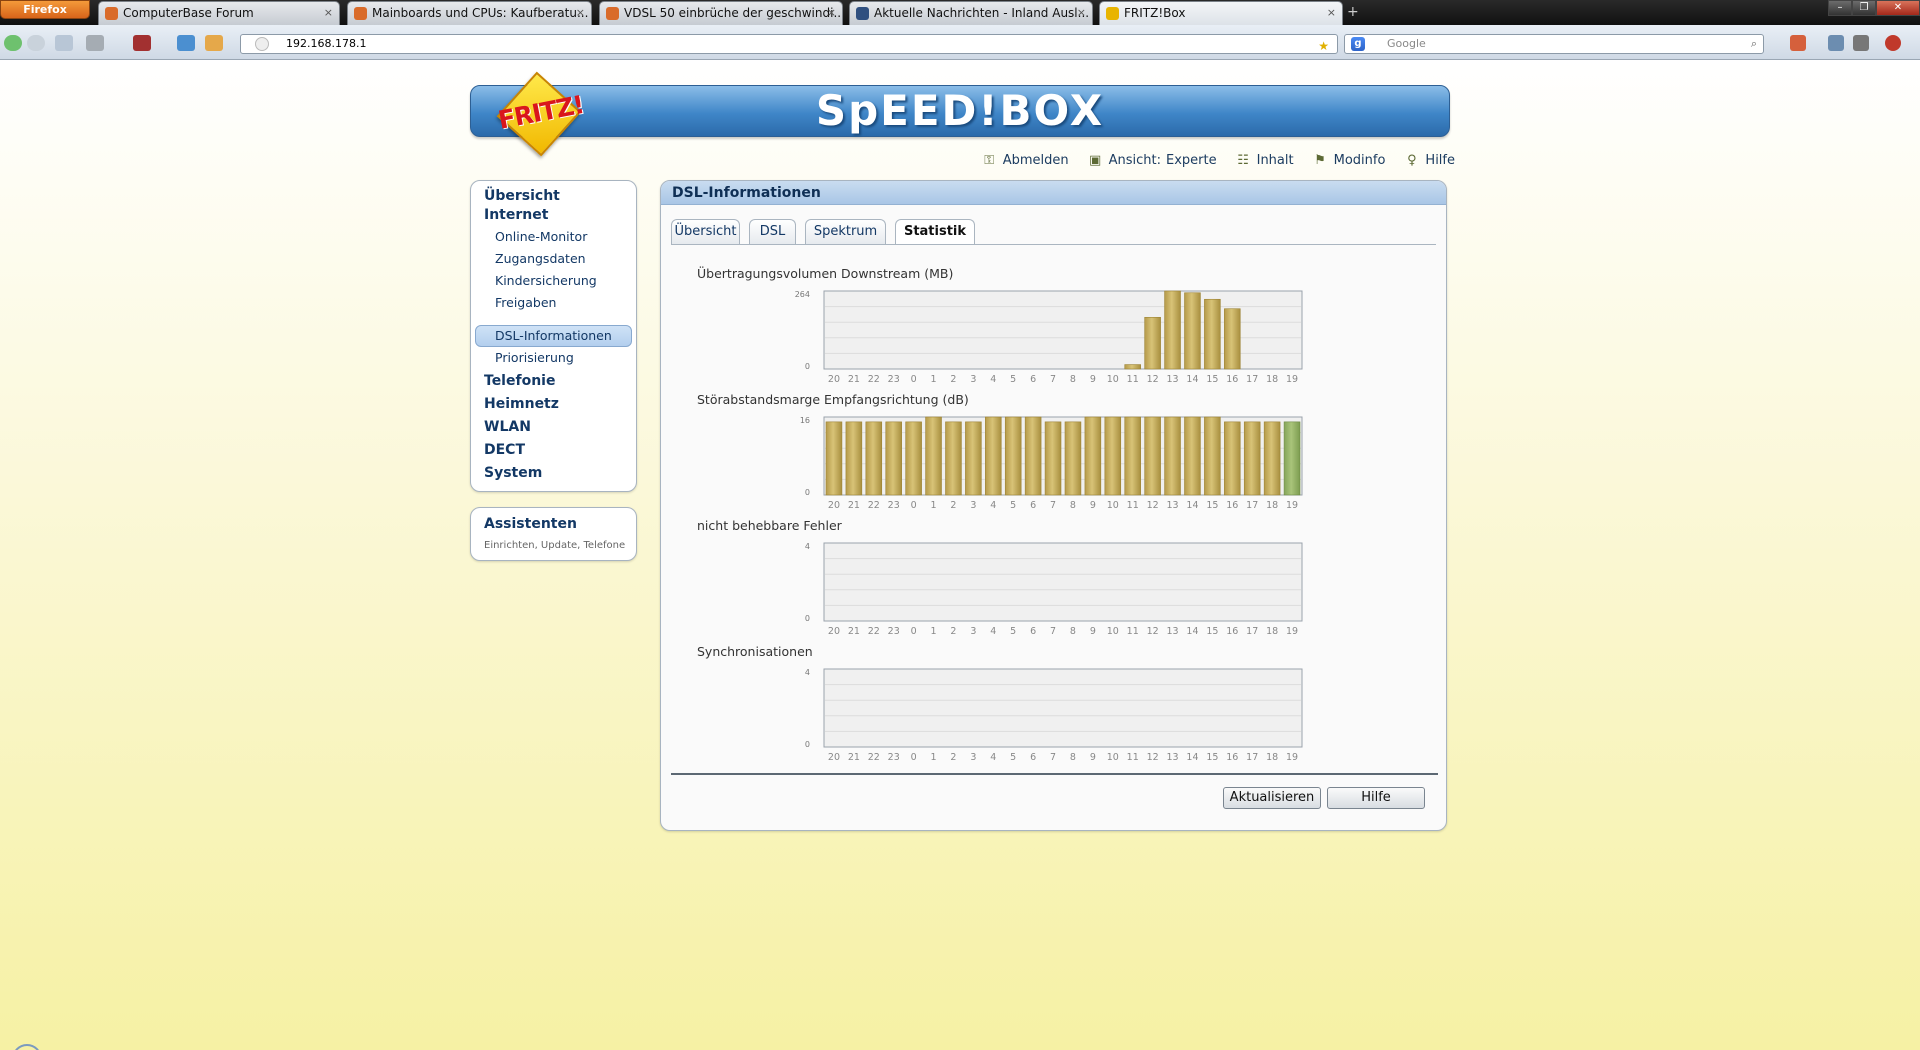 The height and width of the screenshot is (1050, 1920). I want to click on browser-tab-title: ComputerBase Forum, so click(188, 13).